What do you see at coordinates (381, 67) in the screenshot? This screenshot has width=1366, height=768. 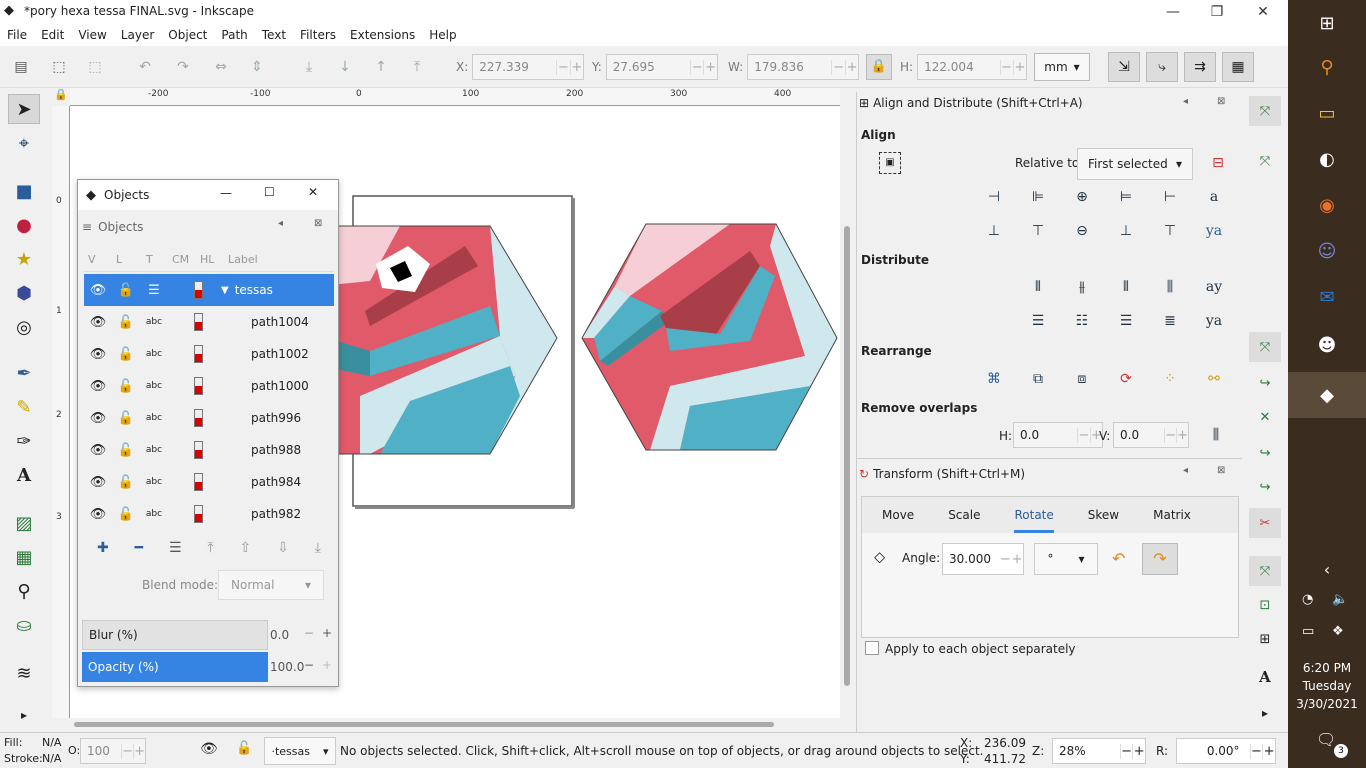 I see `raise-icon: ↑` at bounding box center [381, 67].